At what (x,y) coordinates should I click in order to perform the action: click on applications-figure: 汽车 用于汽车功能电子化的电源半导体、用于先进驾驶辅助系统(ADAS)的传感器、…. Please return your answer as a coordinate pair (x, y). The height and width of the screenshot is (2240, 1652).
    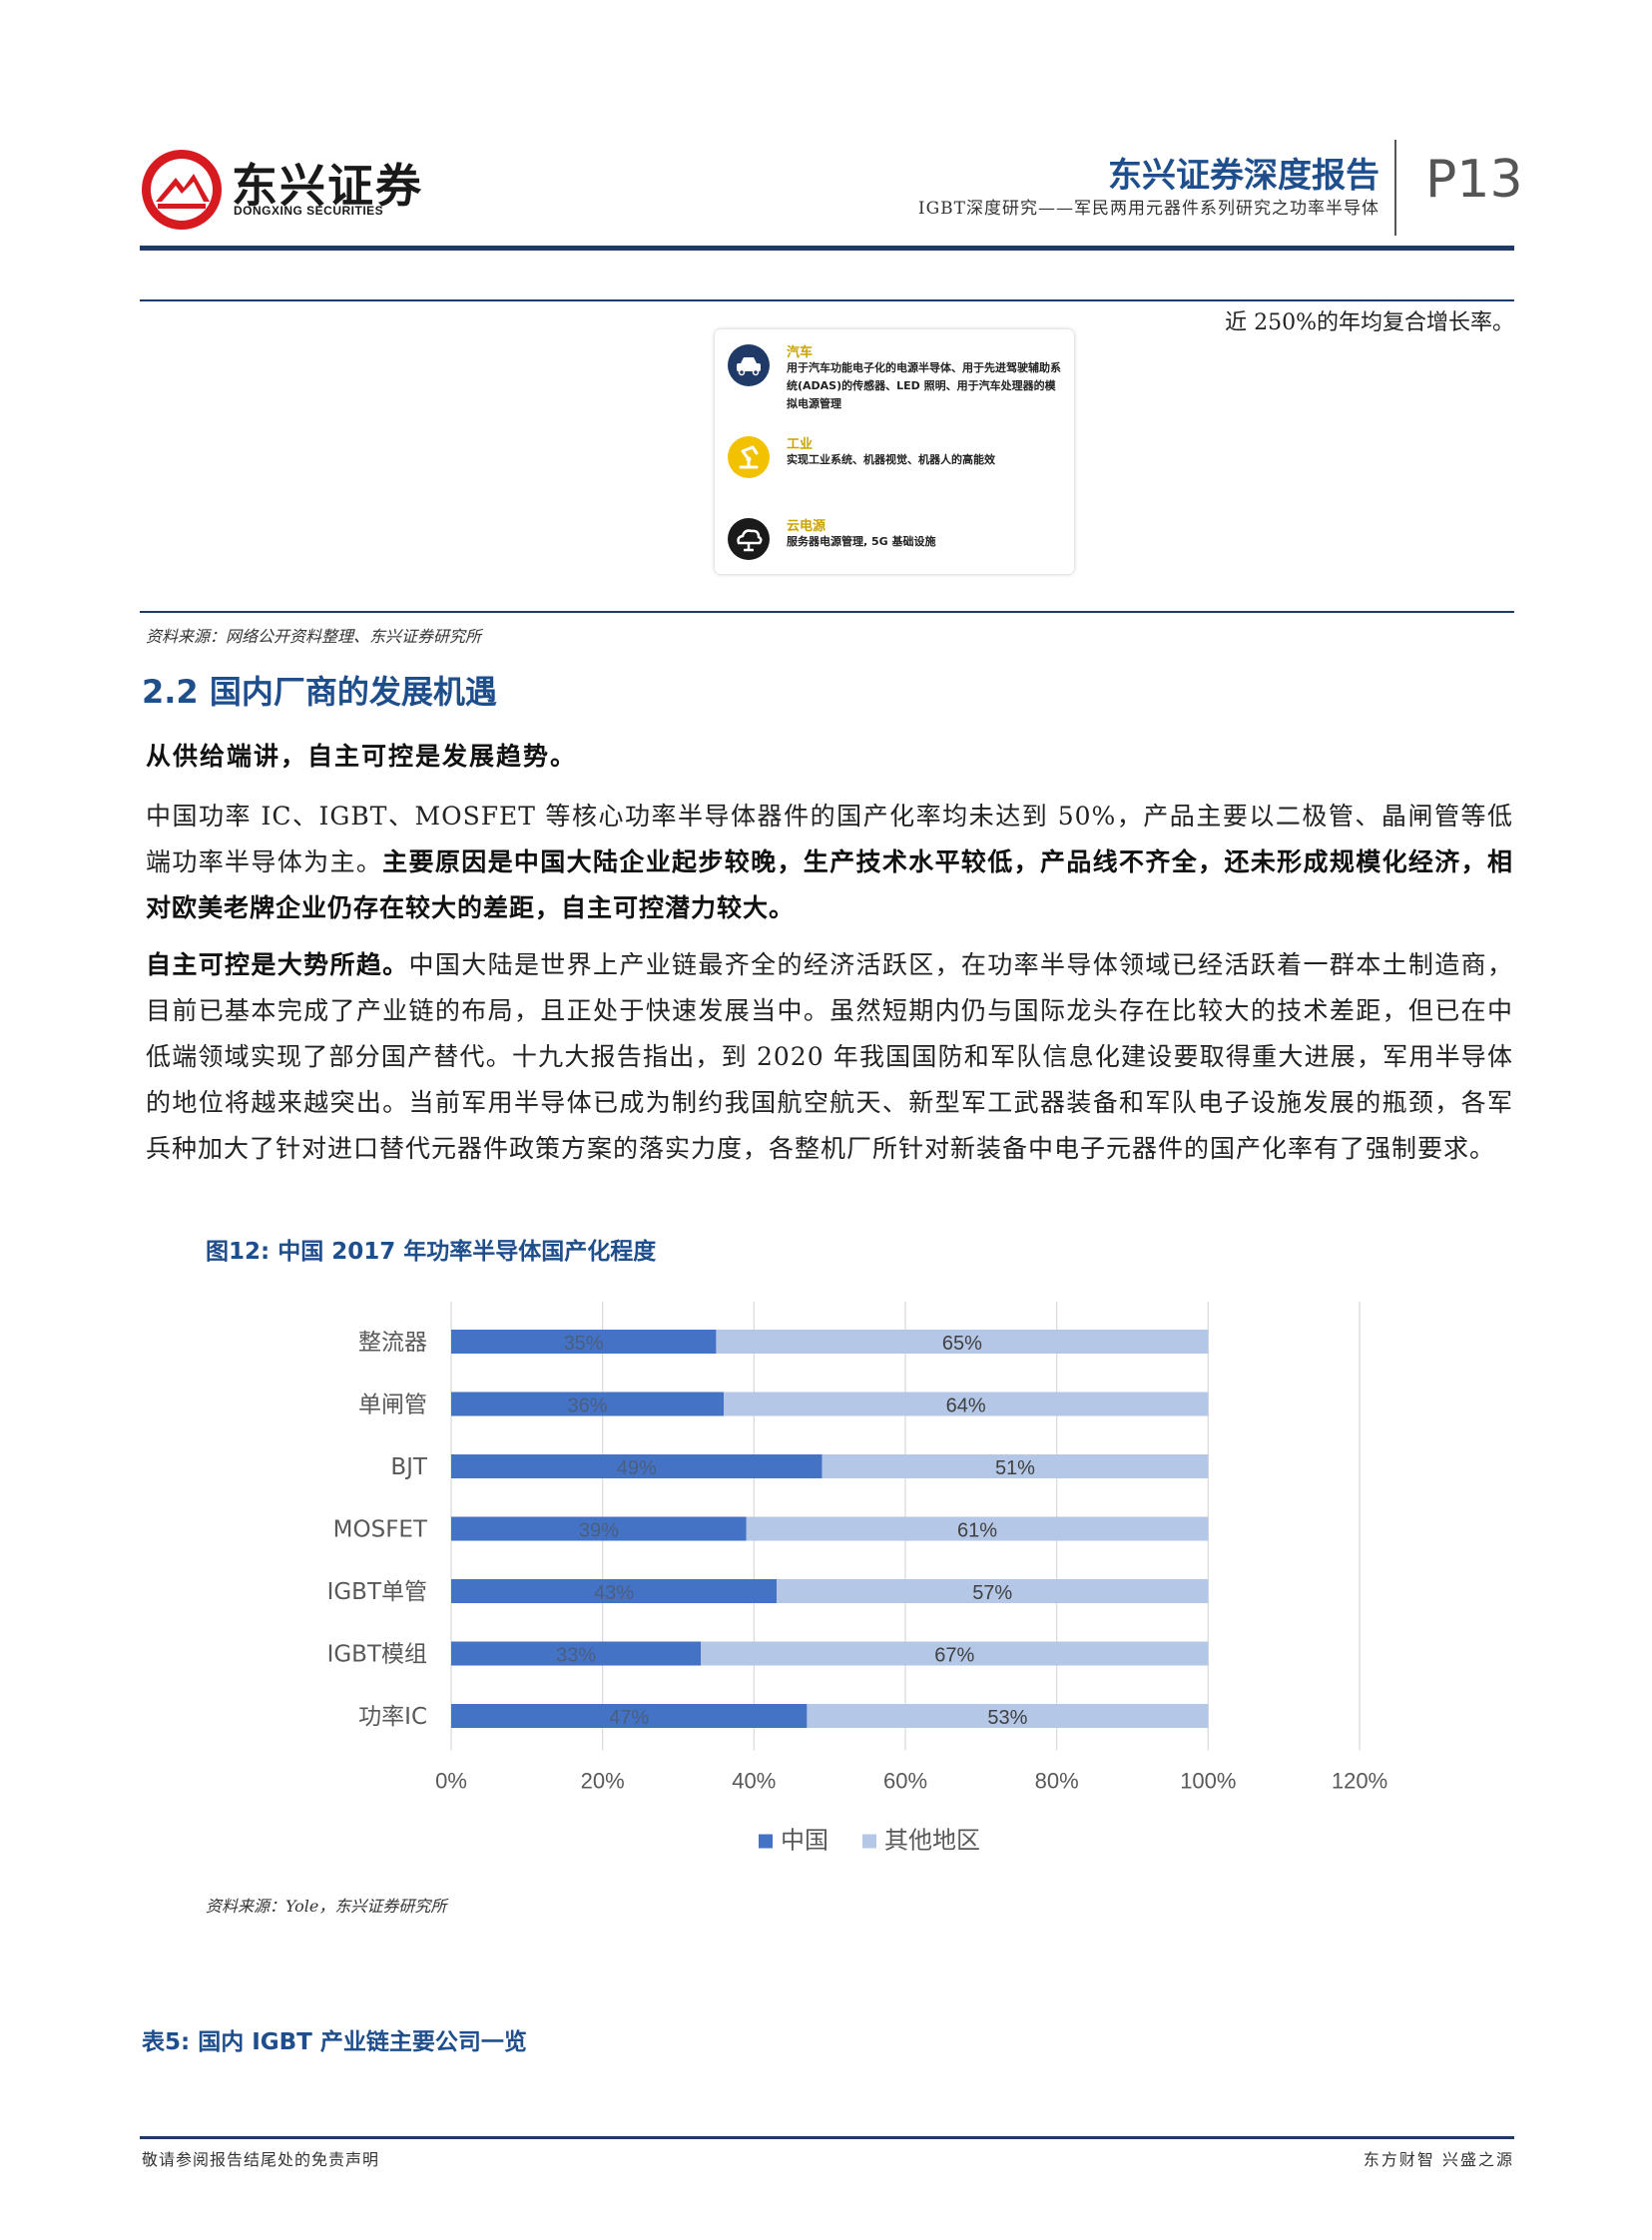
    Looking at the image, I should click on (894, 451).